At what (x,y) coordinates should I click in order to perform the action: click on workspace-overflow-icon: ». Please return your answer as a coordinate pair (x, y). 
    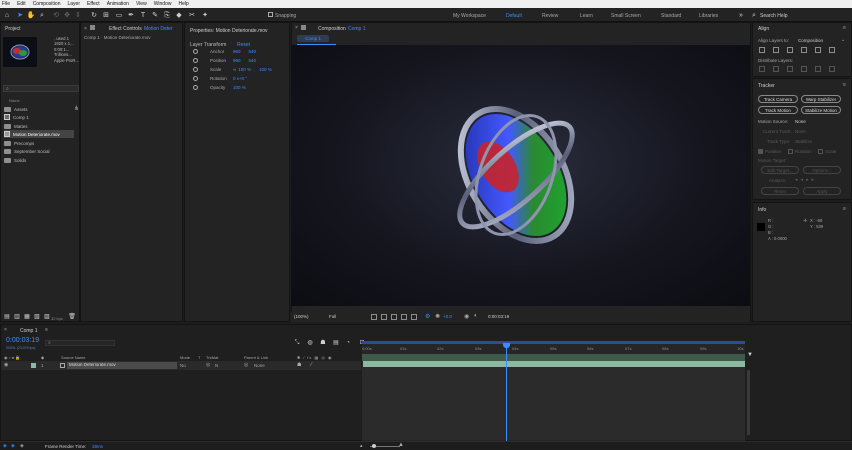
    Looking at the image, I should click on (741, 15).